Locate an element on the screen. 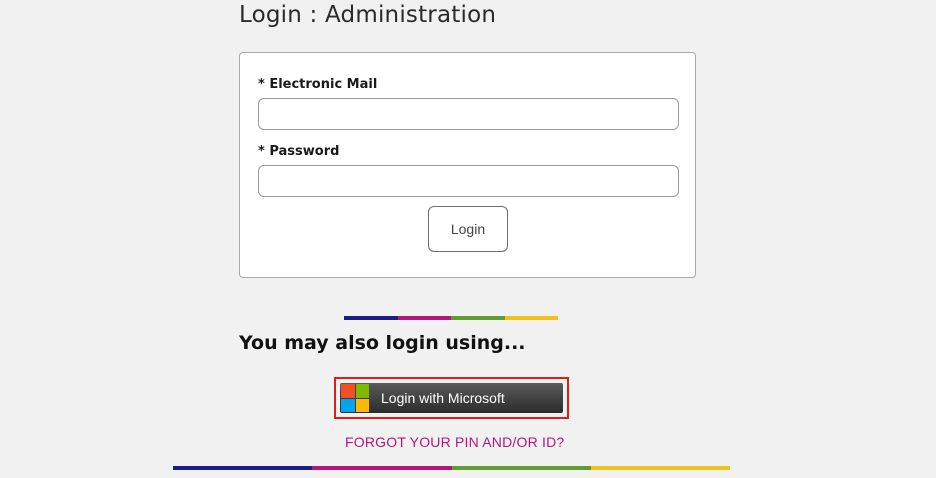 The image size is (936, 478). microsoft-login-highlight: Login with Microsoft is located at coordinates (451, 398).